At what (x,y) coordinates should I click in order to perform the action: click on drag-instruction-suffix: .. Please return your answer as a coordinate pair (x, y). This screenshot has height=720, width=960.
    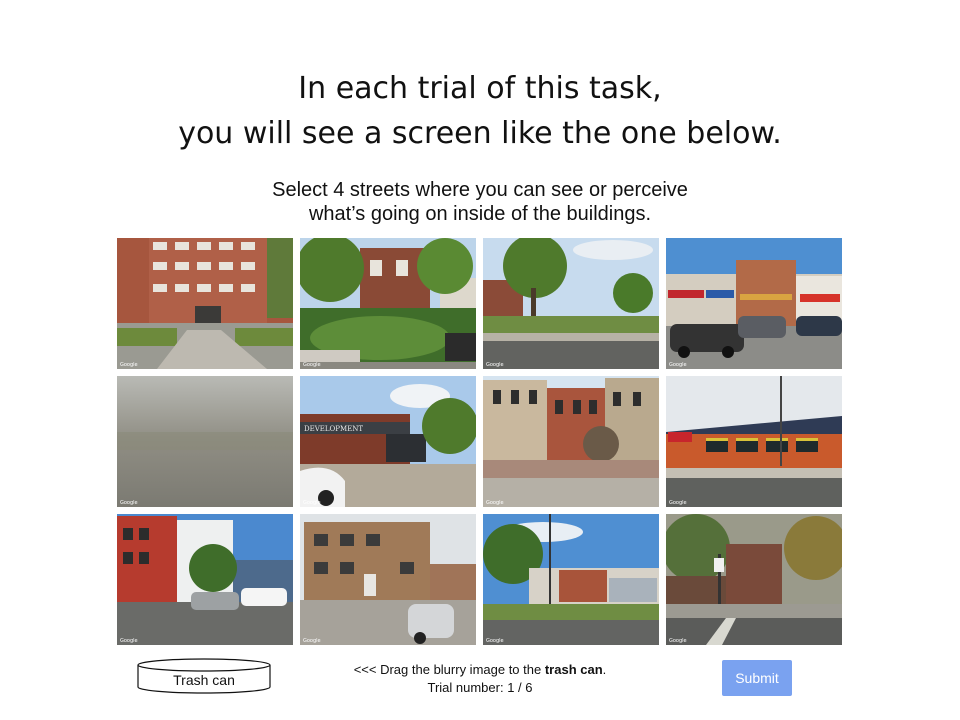
    Looking at the image, I should click on (604, 669).